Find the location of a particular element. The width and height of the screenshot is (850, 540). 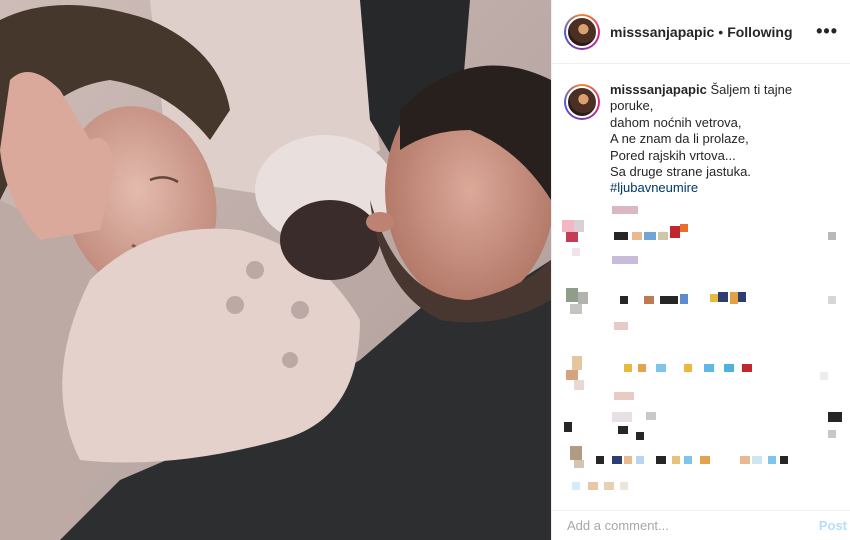

add-comment-input is located at coordinates (693, 525).